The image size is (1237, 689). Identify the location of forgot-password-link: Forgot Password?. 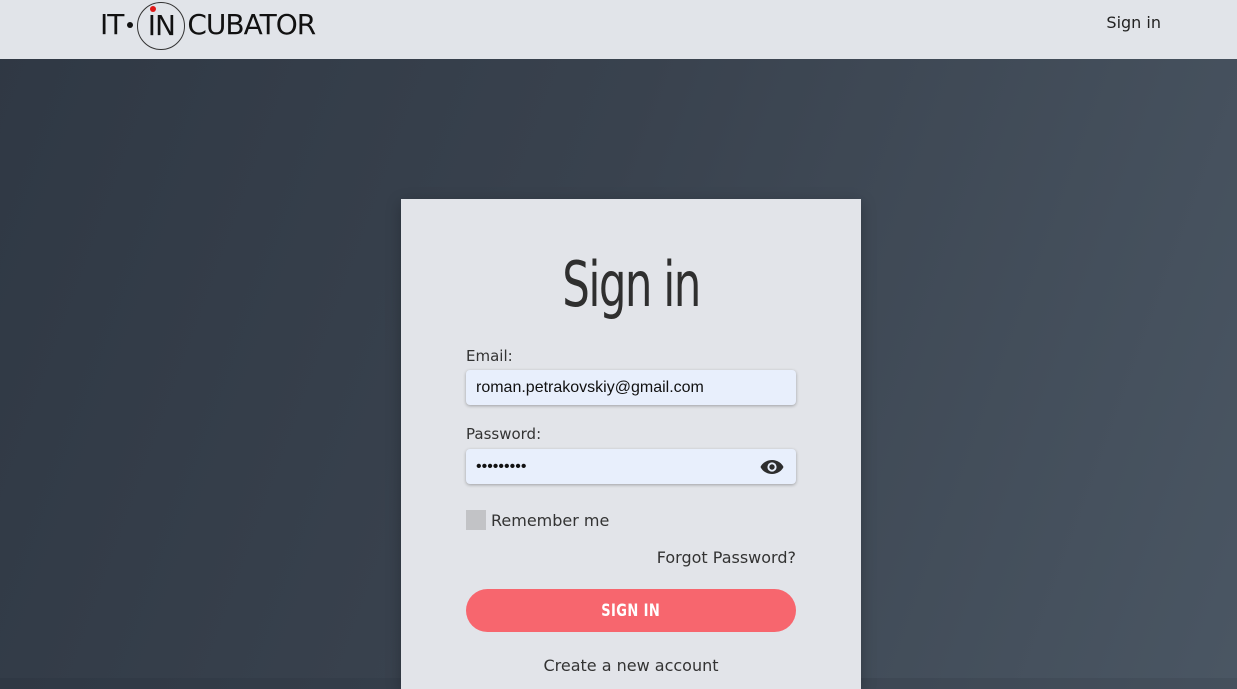
(726, 557).